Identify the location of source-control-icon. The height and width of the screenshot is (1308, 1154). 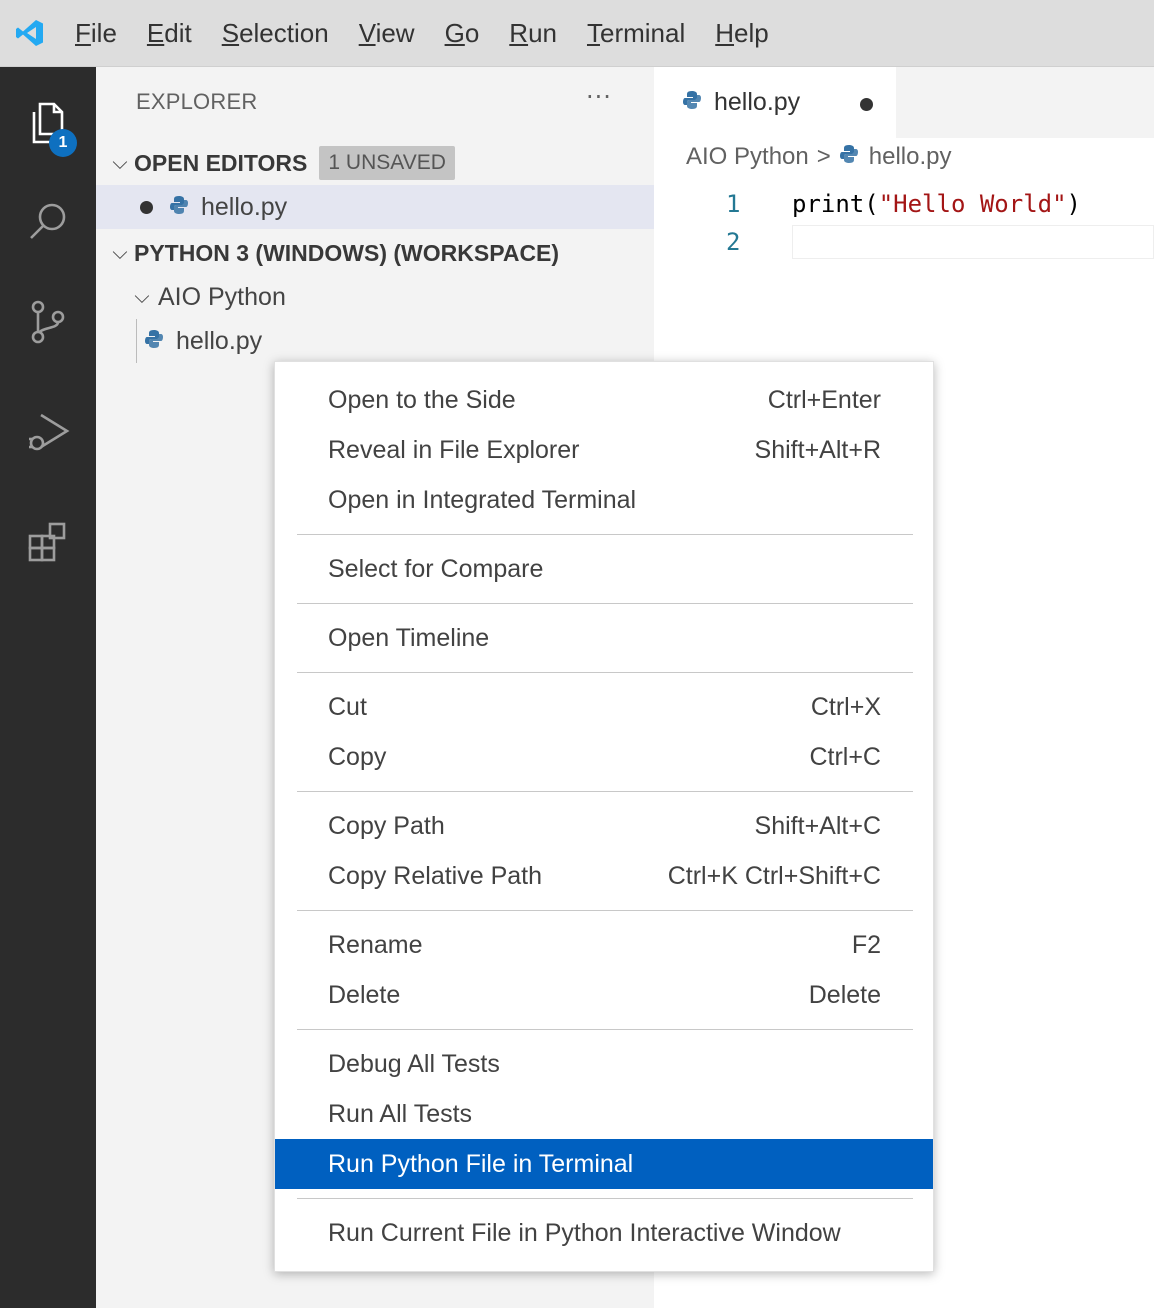
(48, 322).